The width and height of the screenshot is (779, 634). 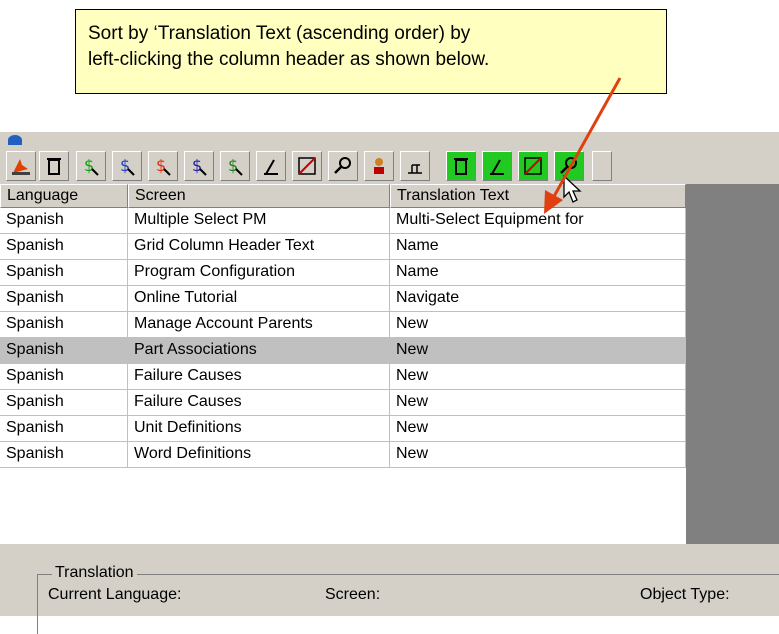 I want to click on table-row-partial: Spanish Word Definitions New, so click(x=343, y=455).